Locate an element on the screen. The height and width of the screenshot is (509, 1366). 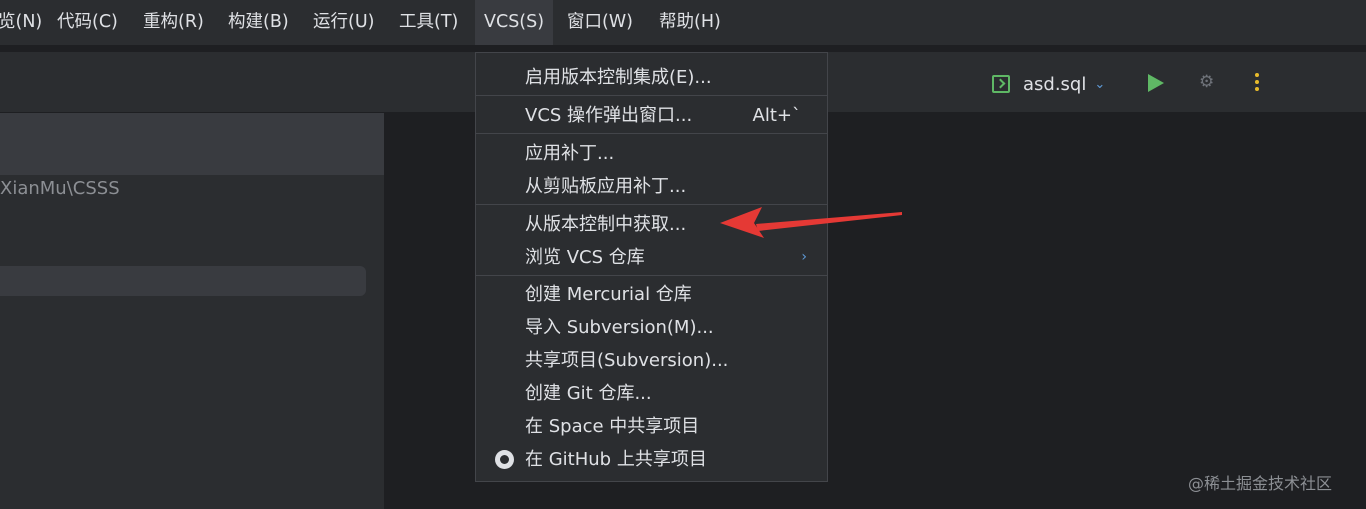
menu-run: 运行(U) is located at coordinates (343, 22).